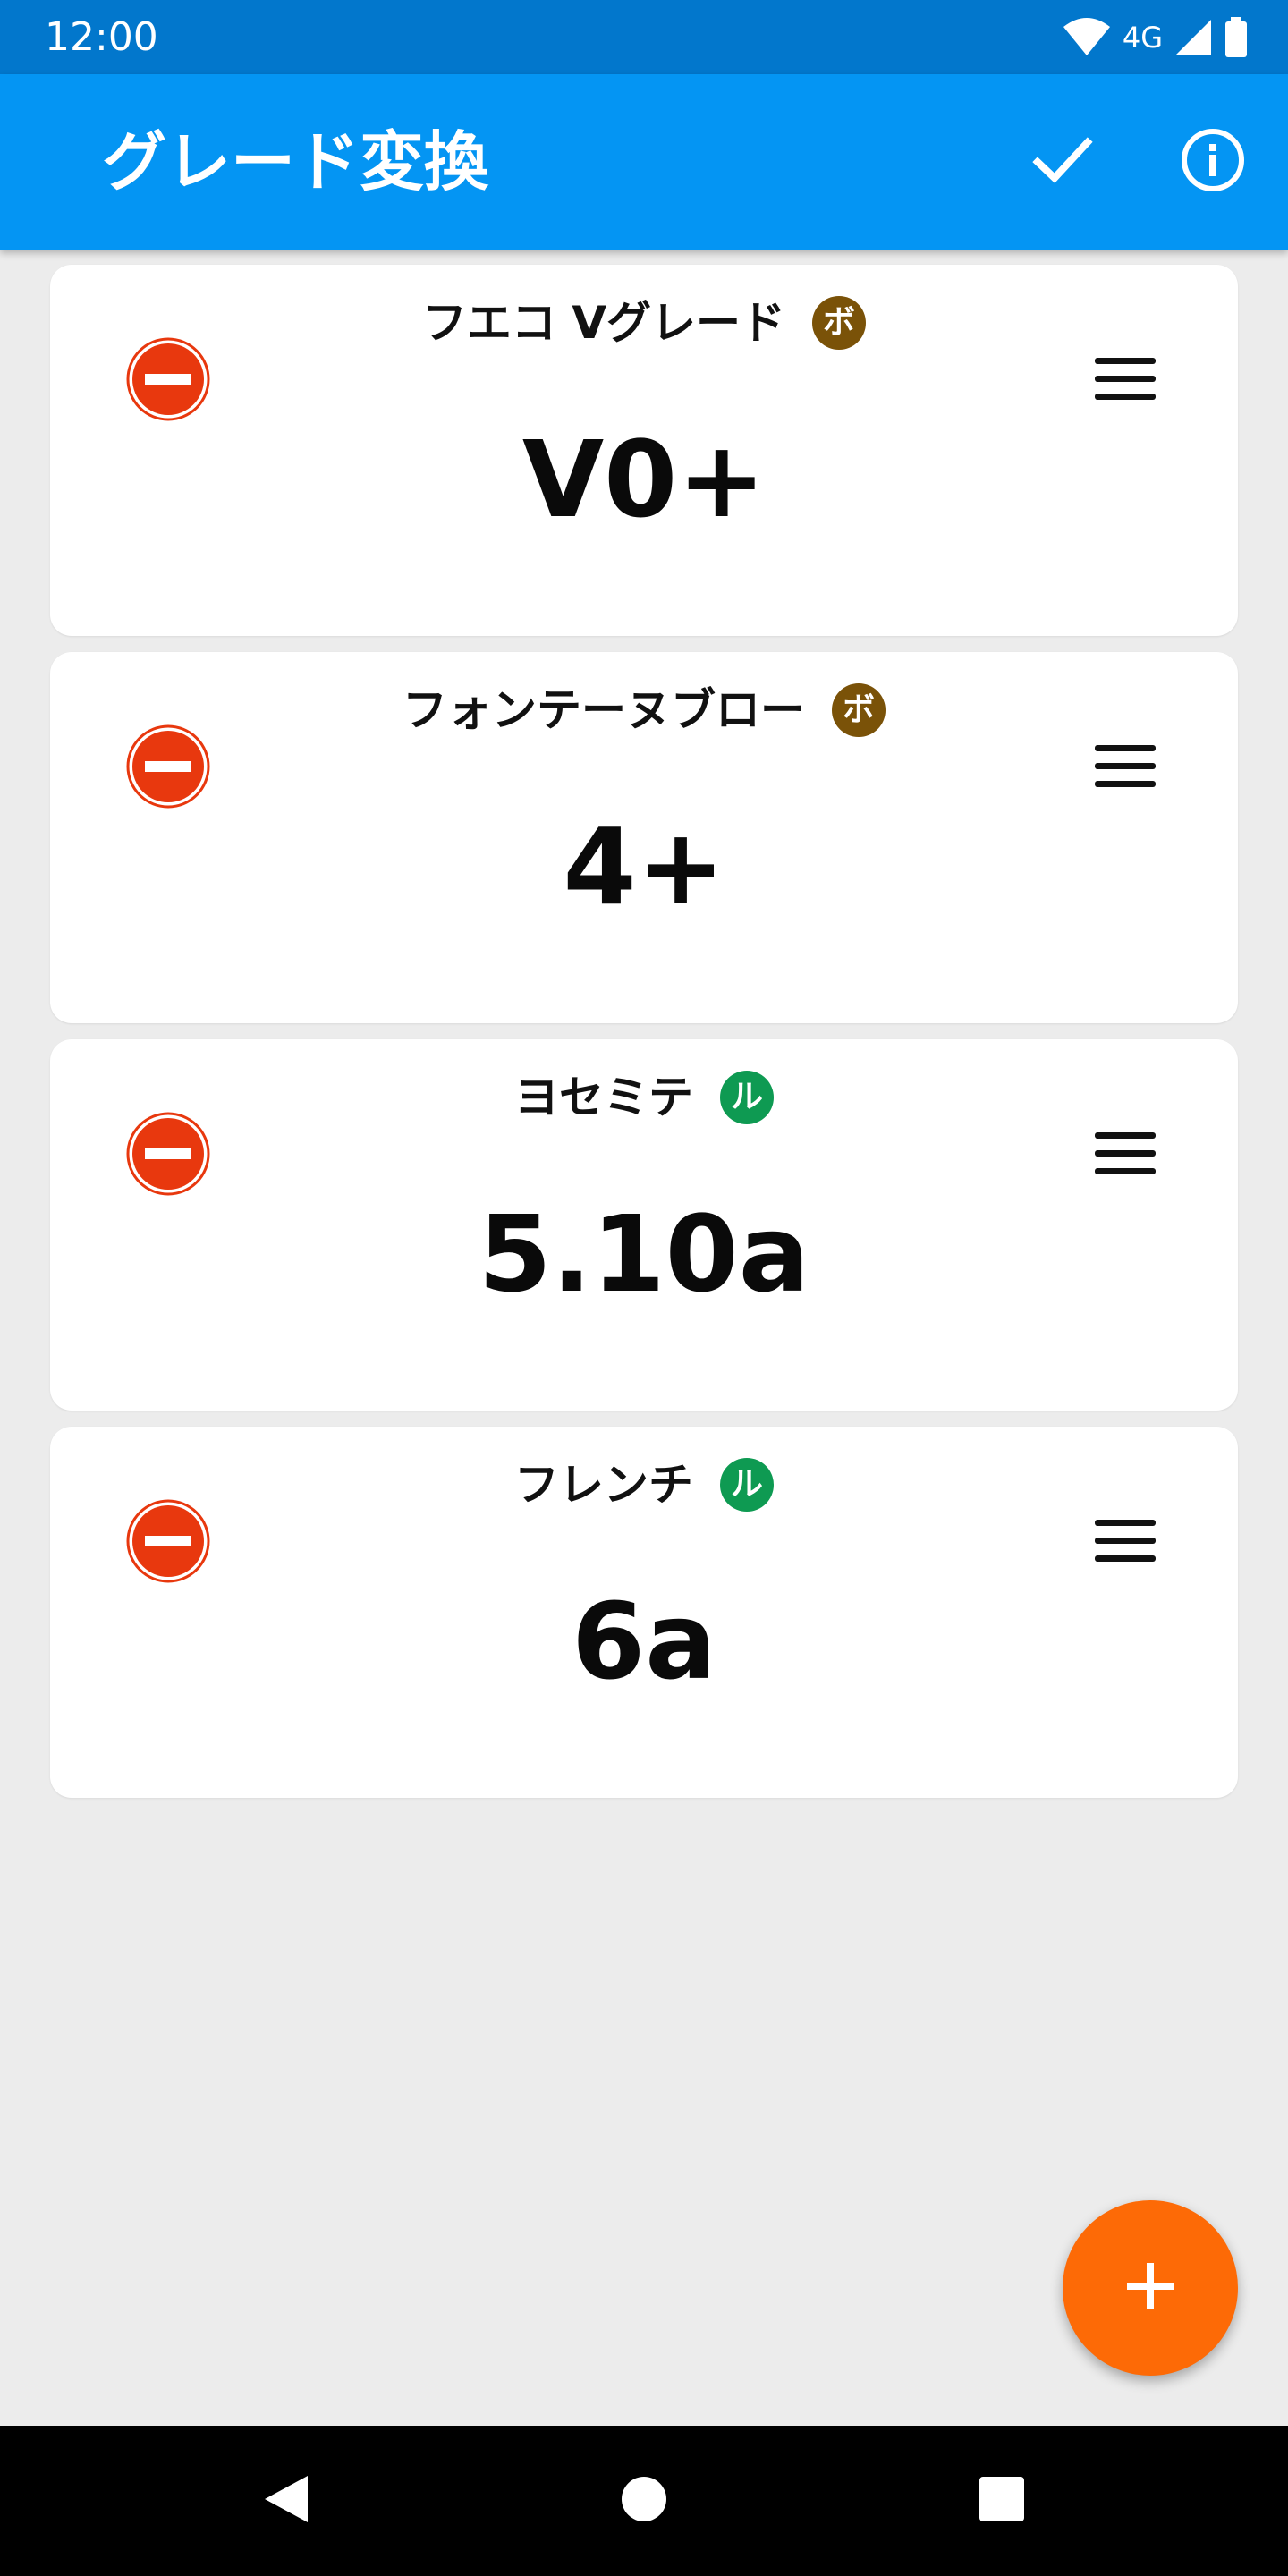 The image size is (1288, 2576). I want to click on check-icon, so click(1062, 162).